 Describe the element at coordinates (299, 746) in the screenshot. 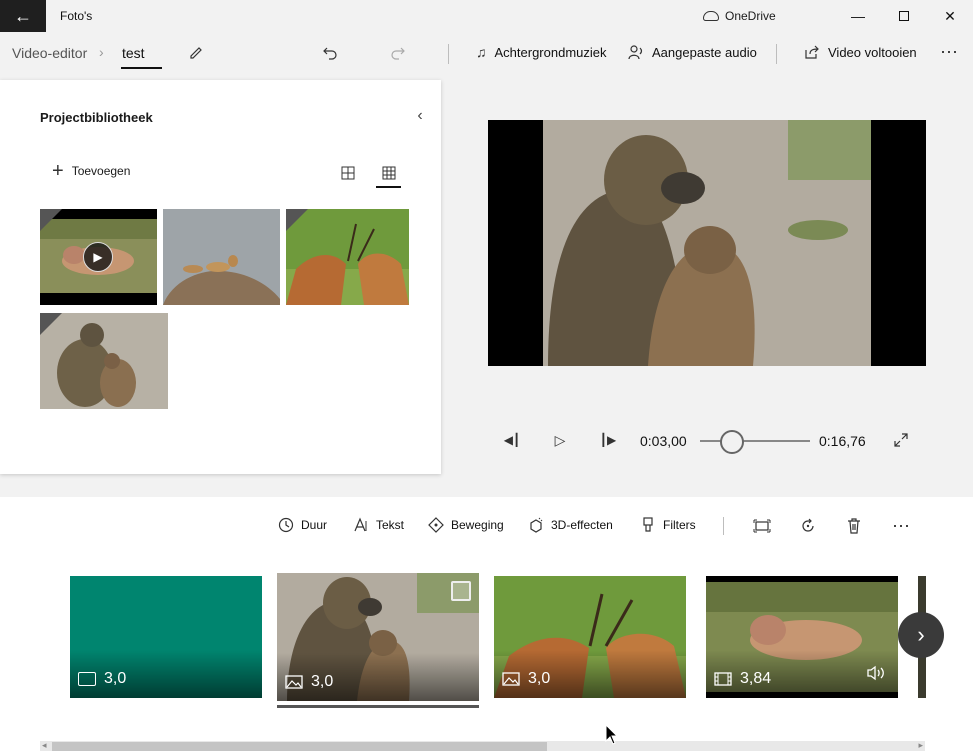

I see `scrollbar-thumb` at that location.